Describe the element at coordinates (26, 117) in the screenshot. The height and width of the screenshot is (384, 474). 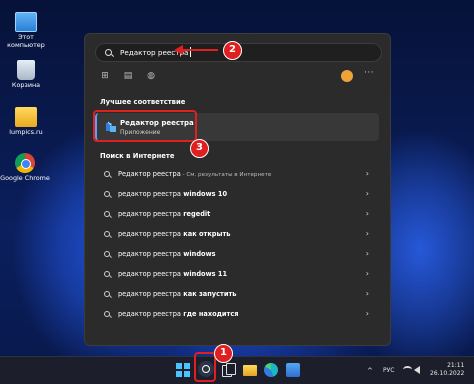
I see `folder-icon` at that location.